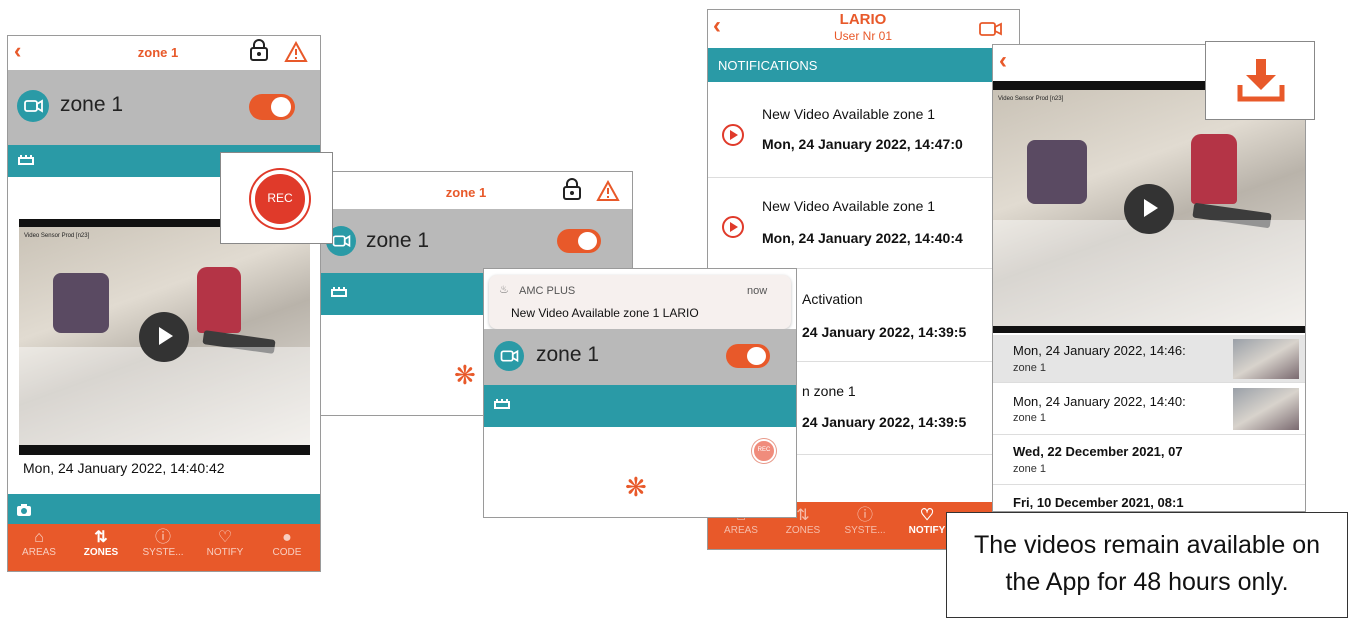 This screenshot has width=1354, height=618. What do you see at coordinates (225, 537) in the screenshot?
I see `bell-camera-icon: ♡` at bounding box center [225, 537].